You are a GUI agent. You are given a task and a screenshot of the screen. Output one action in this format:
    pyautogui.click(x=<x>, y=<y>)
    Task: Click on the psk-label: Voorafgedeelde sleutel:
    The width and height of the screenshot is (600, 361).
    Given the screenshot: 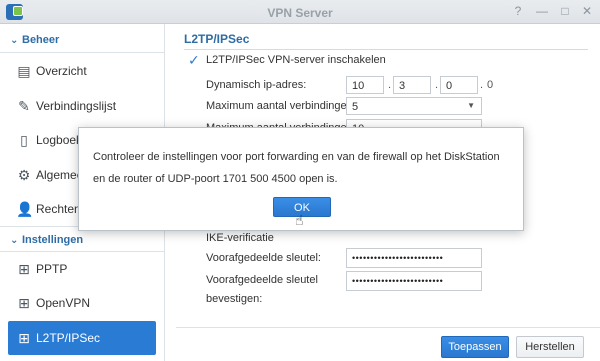 What is the action you would take?
    pyautogui.click(x=263, y=258)
    